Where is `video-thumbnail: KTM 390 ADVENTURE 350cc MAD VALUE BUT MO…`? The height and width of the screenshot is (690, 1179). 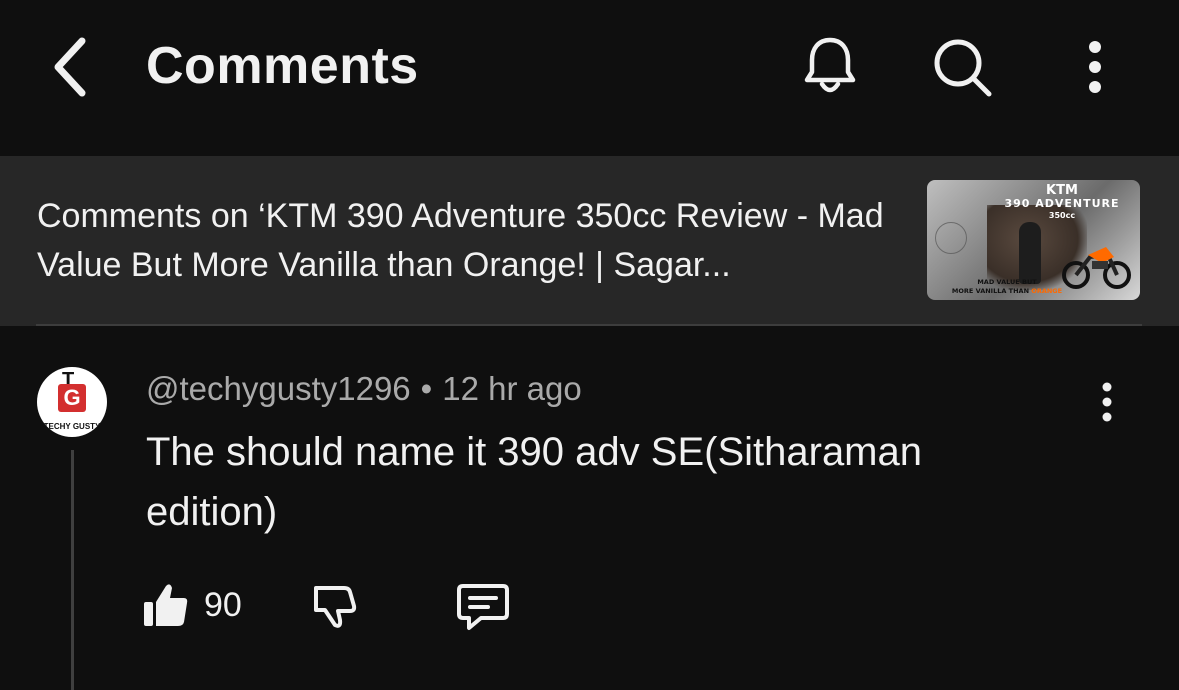
video-thumbnail: KTM 390 ADVENTURE 350cc MAD VALUE BUT MO… is located at coordinates (1033, 240).